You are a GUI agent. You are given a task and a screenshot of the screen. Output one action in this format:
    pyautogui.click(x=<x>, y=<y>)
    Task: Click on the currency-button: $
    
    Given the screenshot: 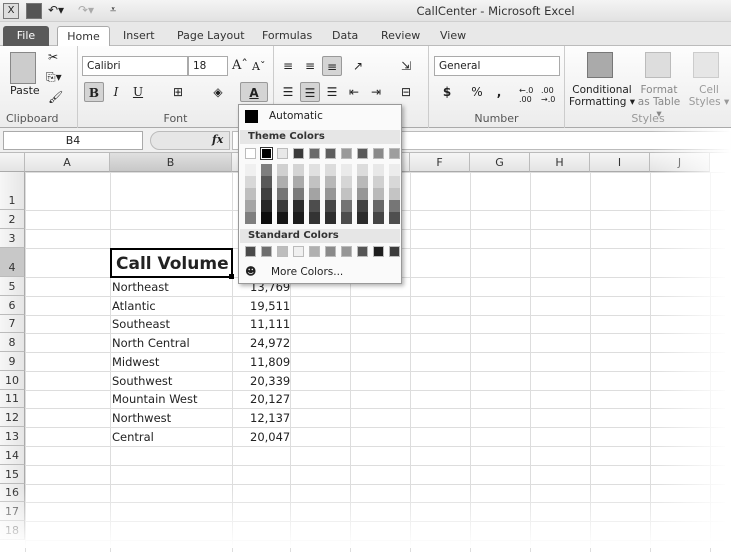 What is the action you would take?
    pyautogui.click(x=447, y=92)
    